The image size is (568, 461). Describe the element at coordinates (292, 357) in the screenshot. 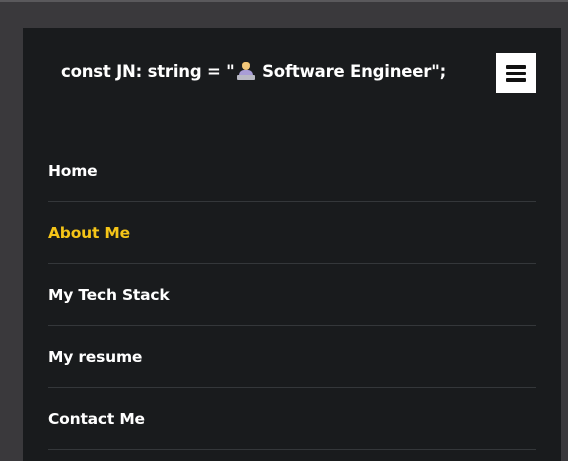

I see `nav-item-resume: My resume` at that location.